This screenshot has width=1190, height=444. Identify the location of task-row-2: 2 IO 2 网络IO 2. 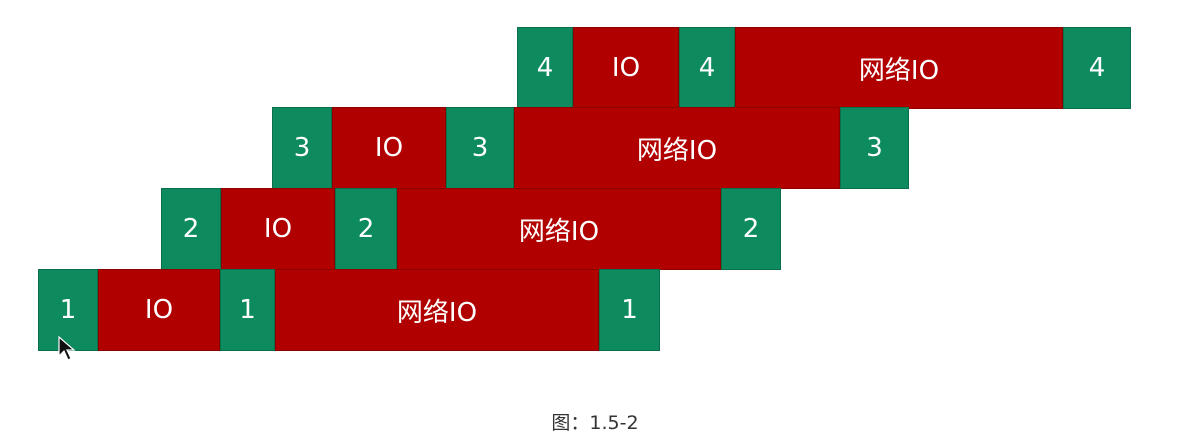
(471, 229).